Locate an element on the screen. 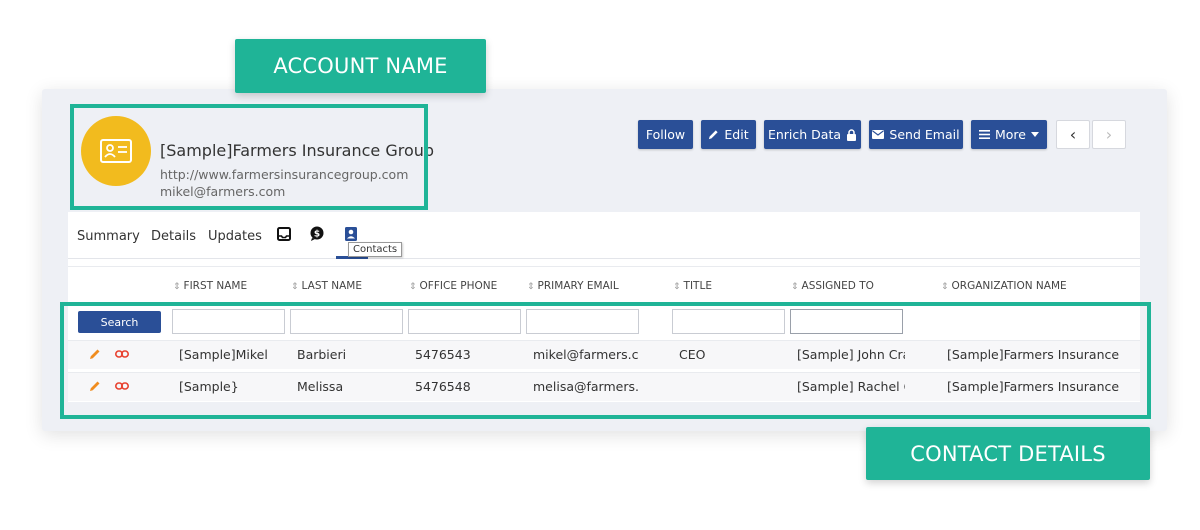 The height and width of the screenshot is (530, 1200). account-name-callout: ACCOUNT NAME is located at coordinates (360, 66).